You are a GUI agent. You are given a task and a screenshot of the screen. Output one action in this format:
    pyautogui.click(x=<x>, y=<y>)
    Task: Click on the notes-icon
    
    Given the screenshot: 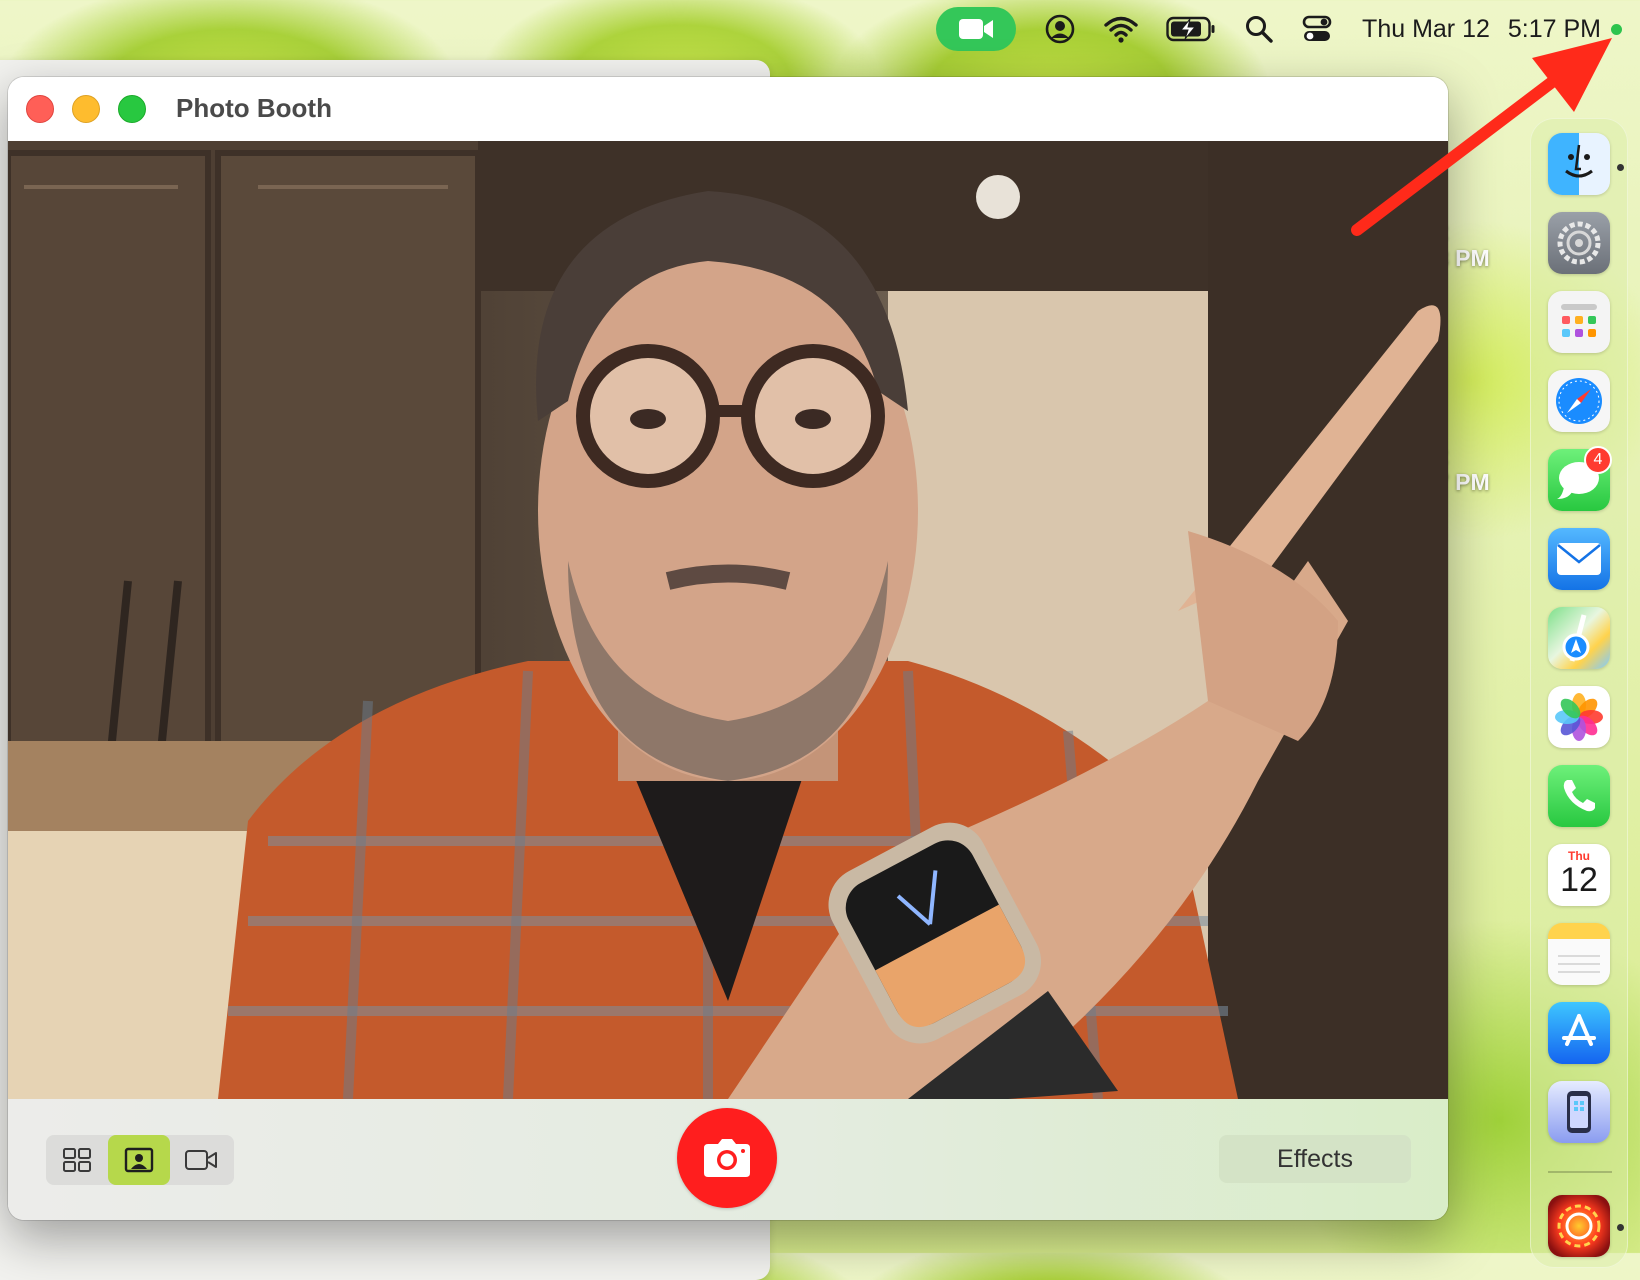 What is the action you would take?
    pyautogui.click(x=1579, y=954)
    